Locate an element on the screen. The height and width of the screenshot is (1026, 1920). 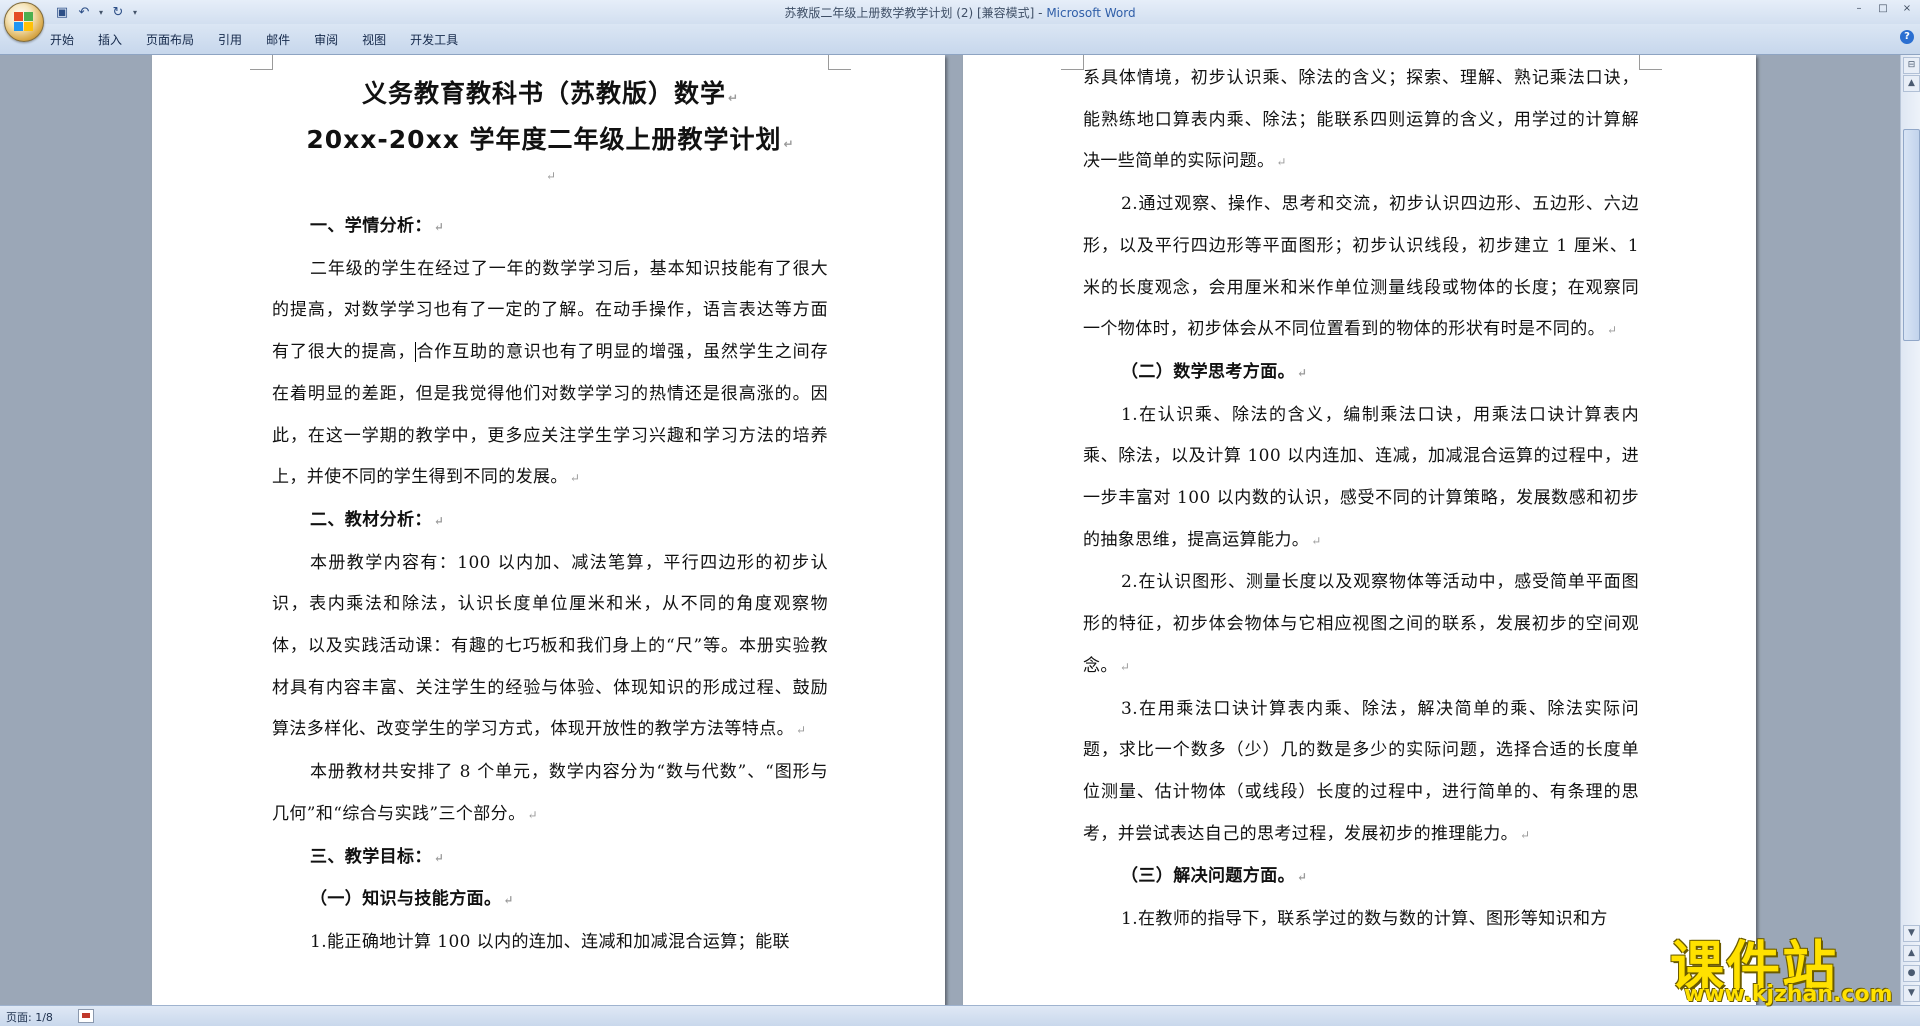
proofing-status-icon is located at coordinates (86, 1016).